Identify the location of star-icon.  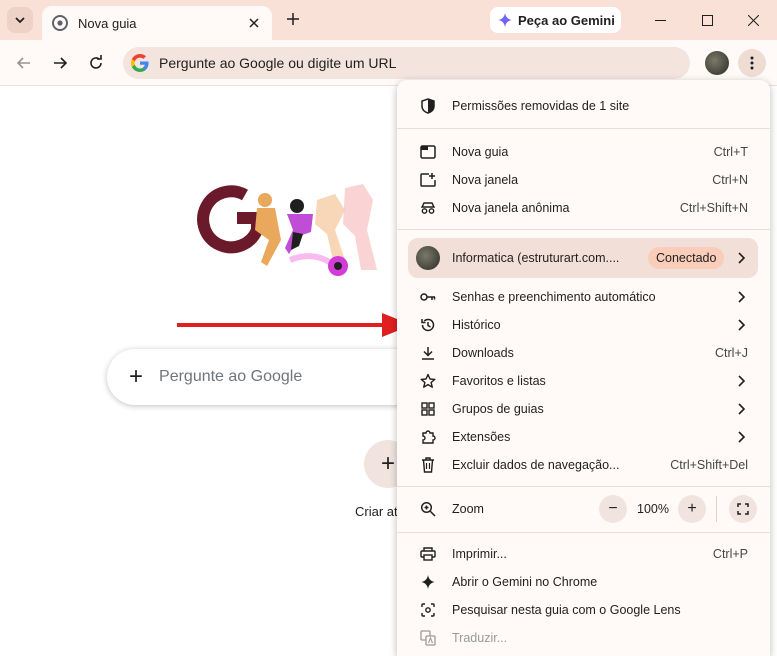
(428, 381).